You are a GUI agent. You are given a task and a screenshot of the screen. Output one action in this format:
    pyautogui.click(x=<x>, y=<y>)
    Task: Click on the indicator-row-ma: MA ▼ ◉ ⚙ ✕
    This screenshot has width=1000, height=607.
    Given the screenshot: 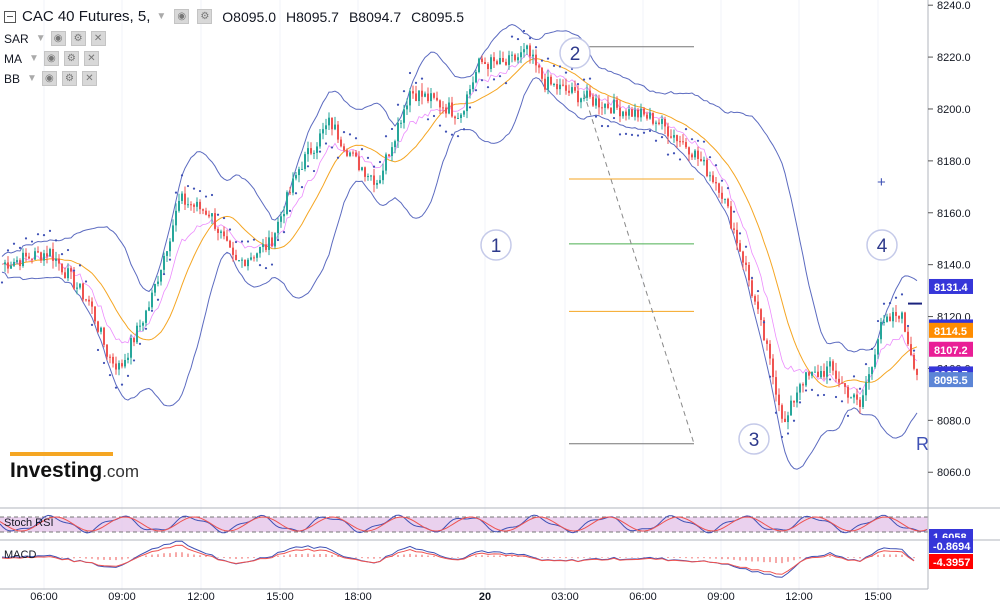 What is the action you would take?
    pyautogui.click(x=51, y=58)
    